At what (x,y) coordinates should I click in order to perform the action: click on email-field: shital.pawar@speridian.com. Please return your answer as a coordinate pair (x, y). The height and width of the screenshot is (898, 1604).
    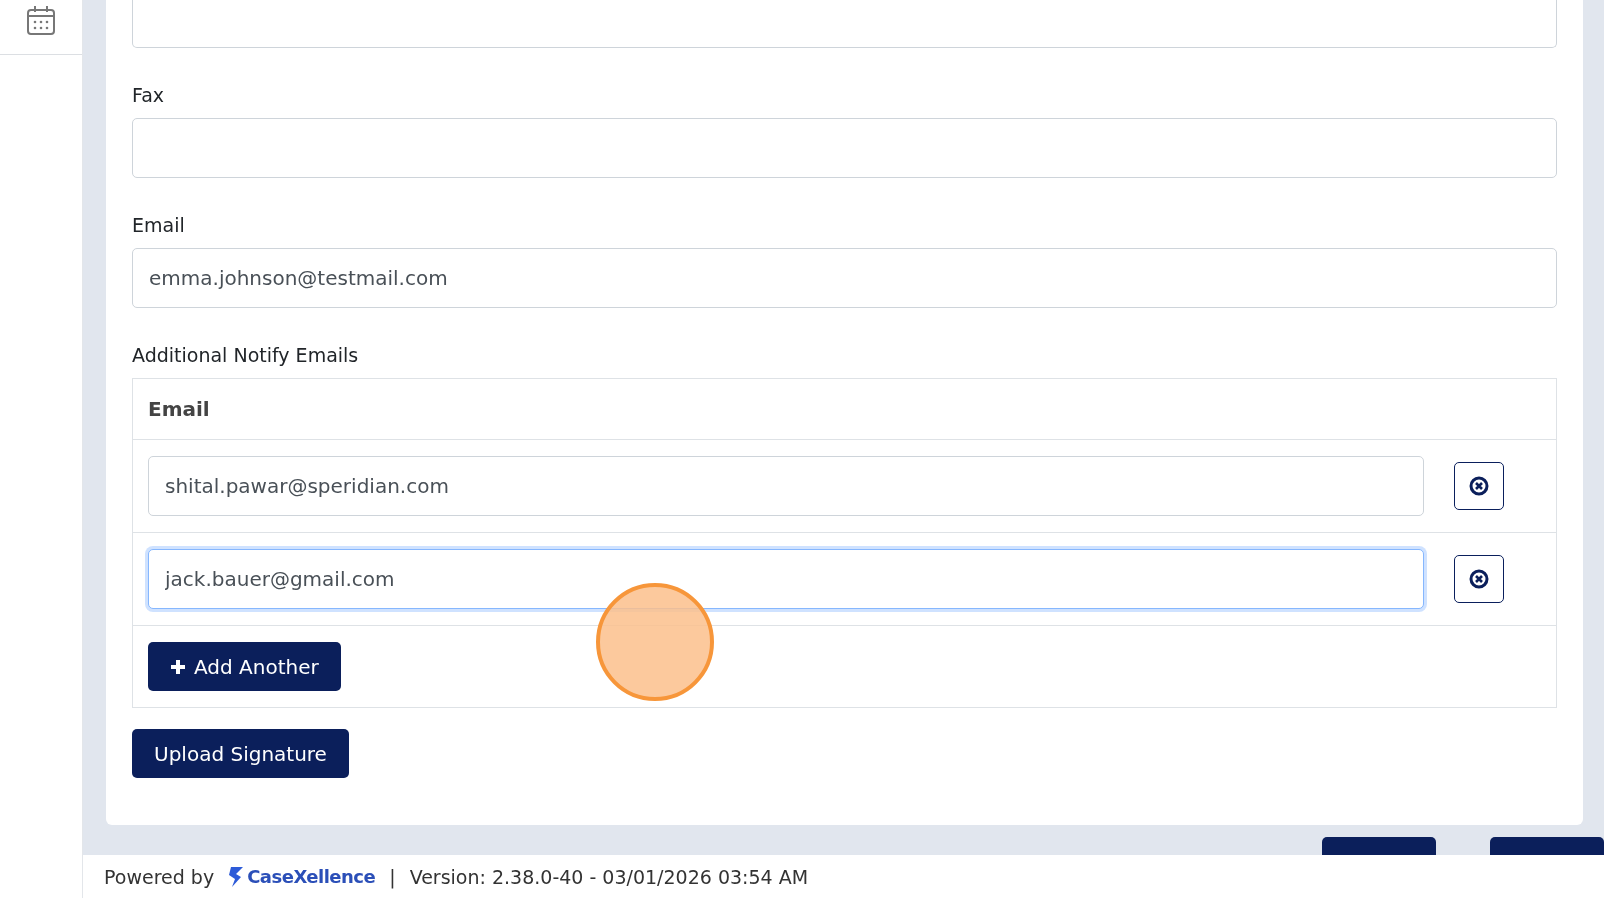
    Looking at the image, I should click on (786, 486).